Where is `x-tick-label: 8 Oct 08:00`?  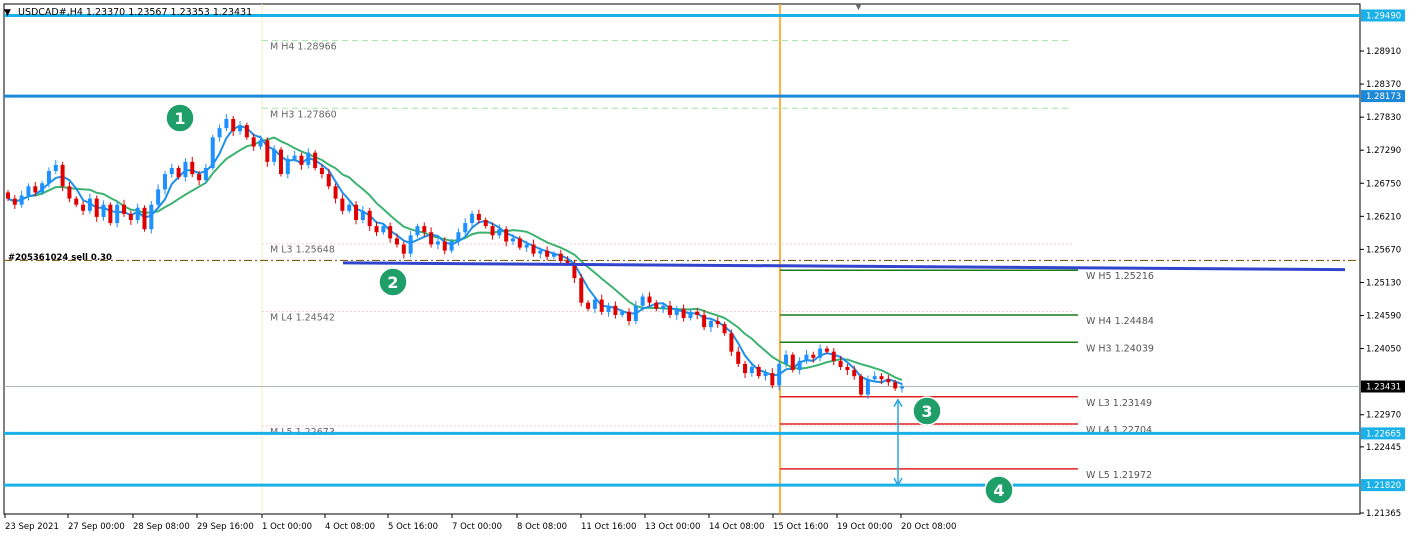
x-tick-label: 8 Oct 08:00 is located at coordinates (542, 527).